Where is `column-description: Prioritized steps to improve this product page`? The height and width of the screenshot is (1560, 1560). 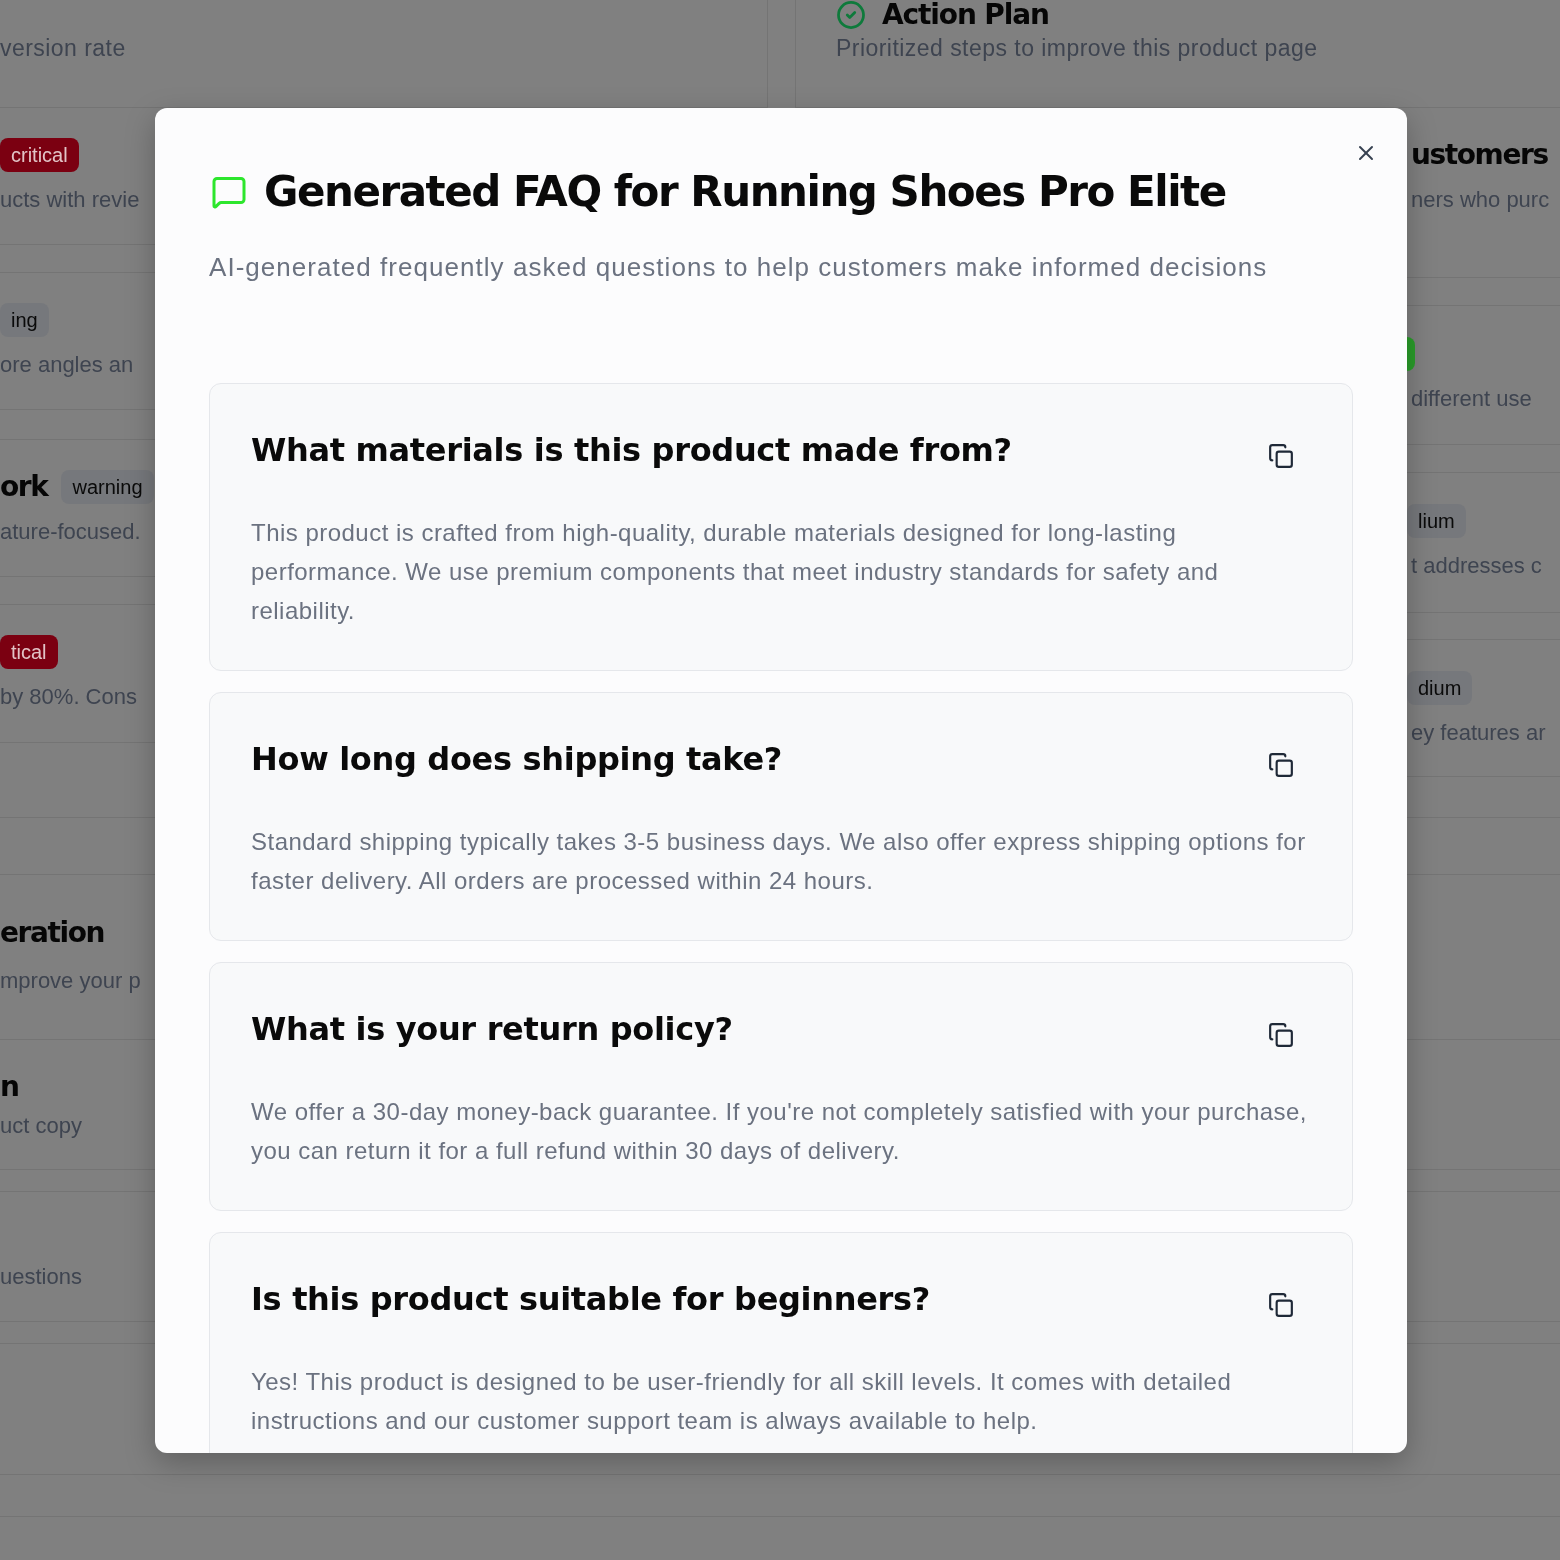
column-description: Prioritized steps to improve this product page is located at coordinates (1077, 48).